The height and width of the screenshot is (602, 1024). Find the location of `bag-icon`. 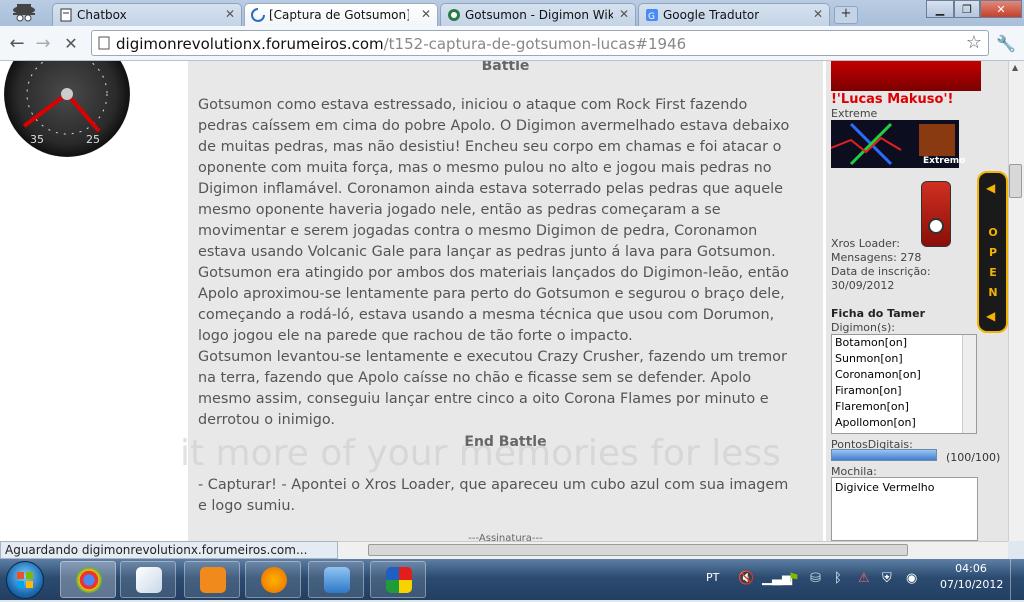

bag-icon is located at coordinates (213, 580).